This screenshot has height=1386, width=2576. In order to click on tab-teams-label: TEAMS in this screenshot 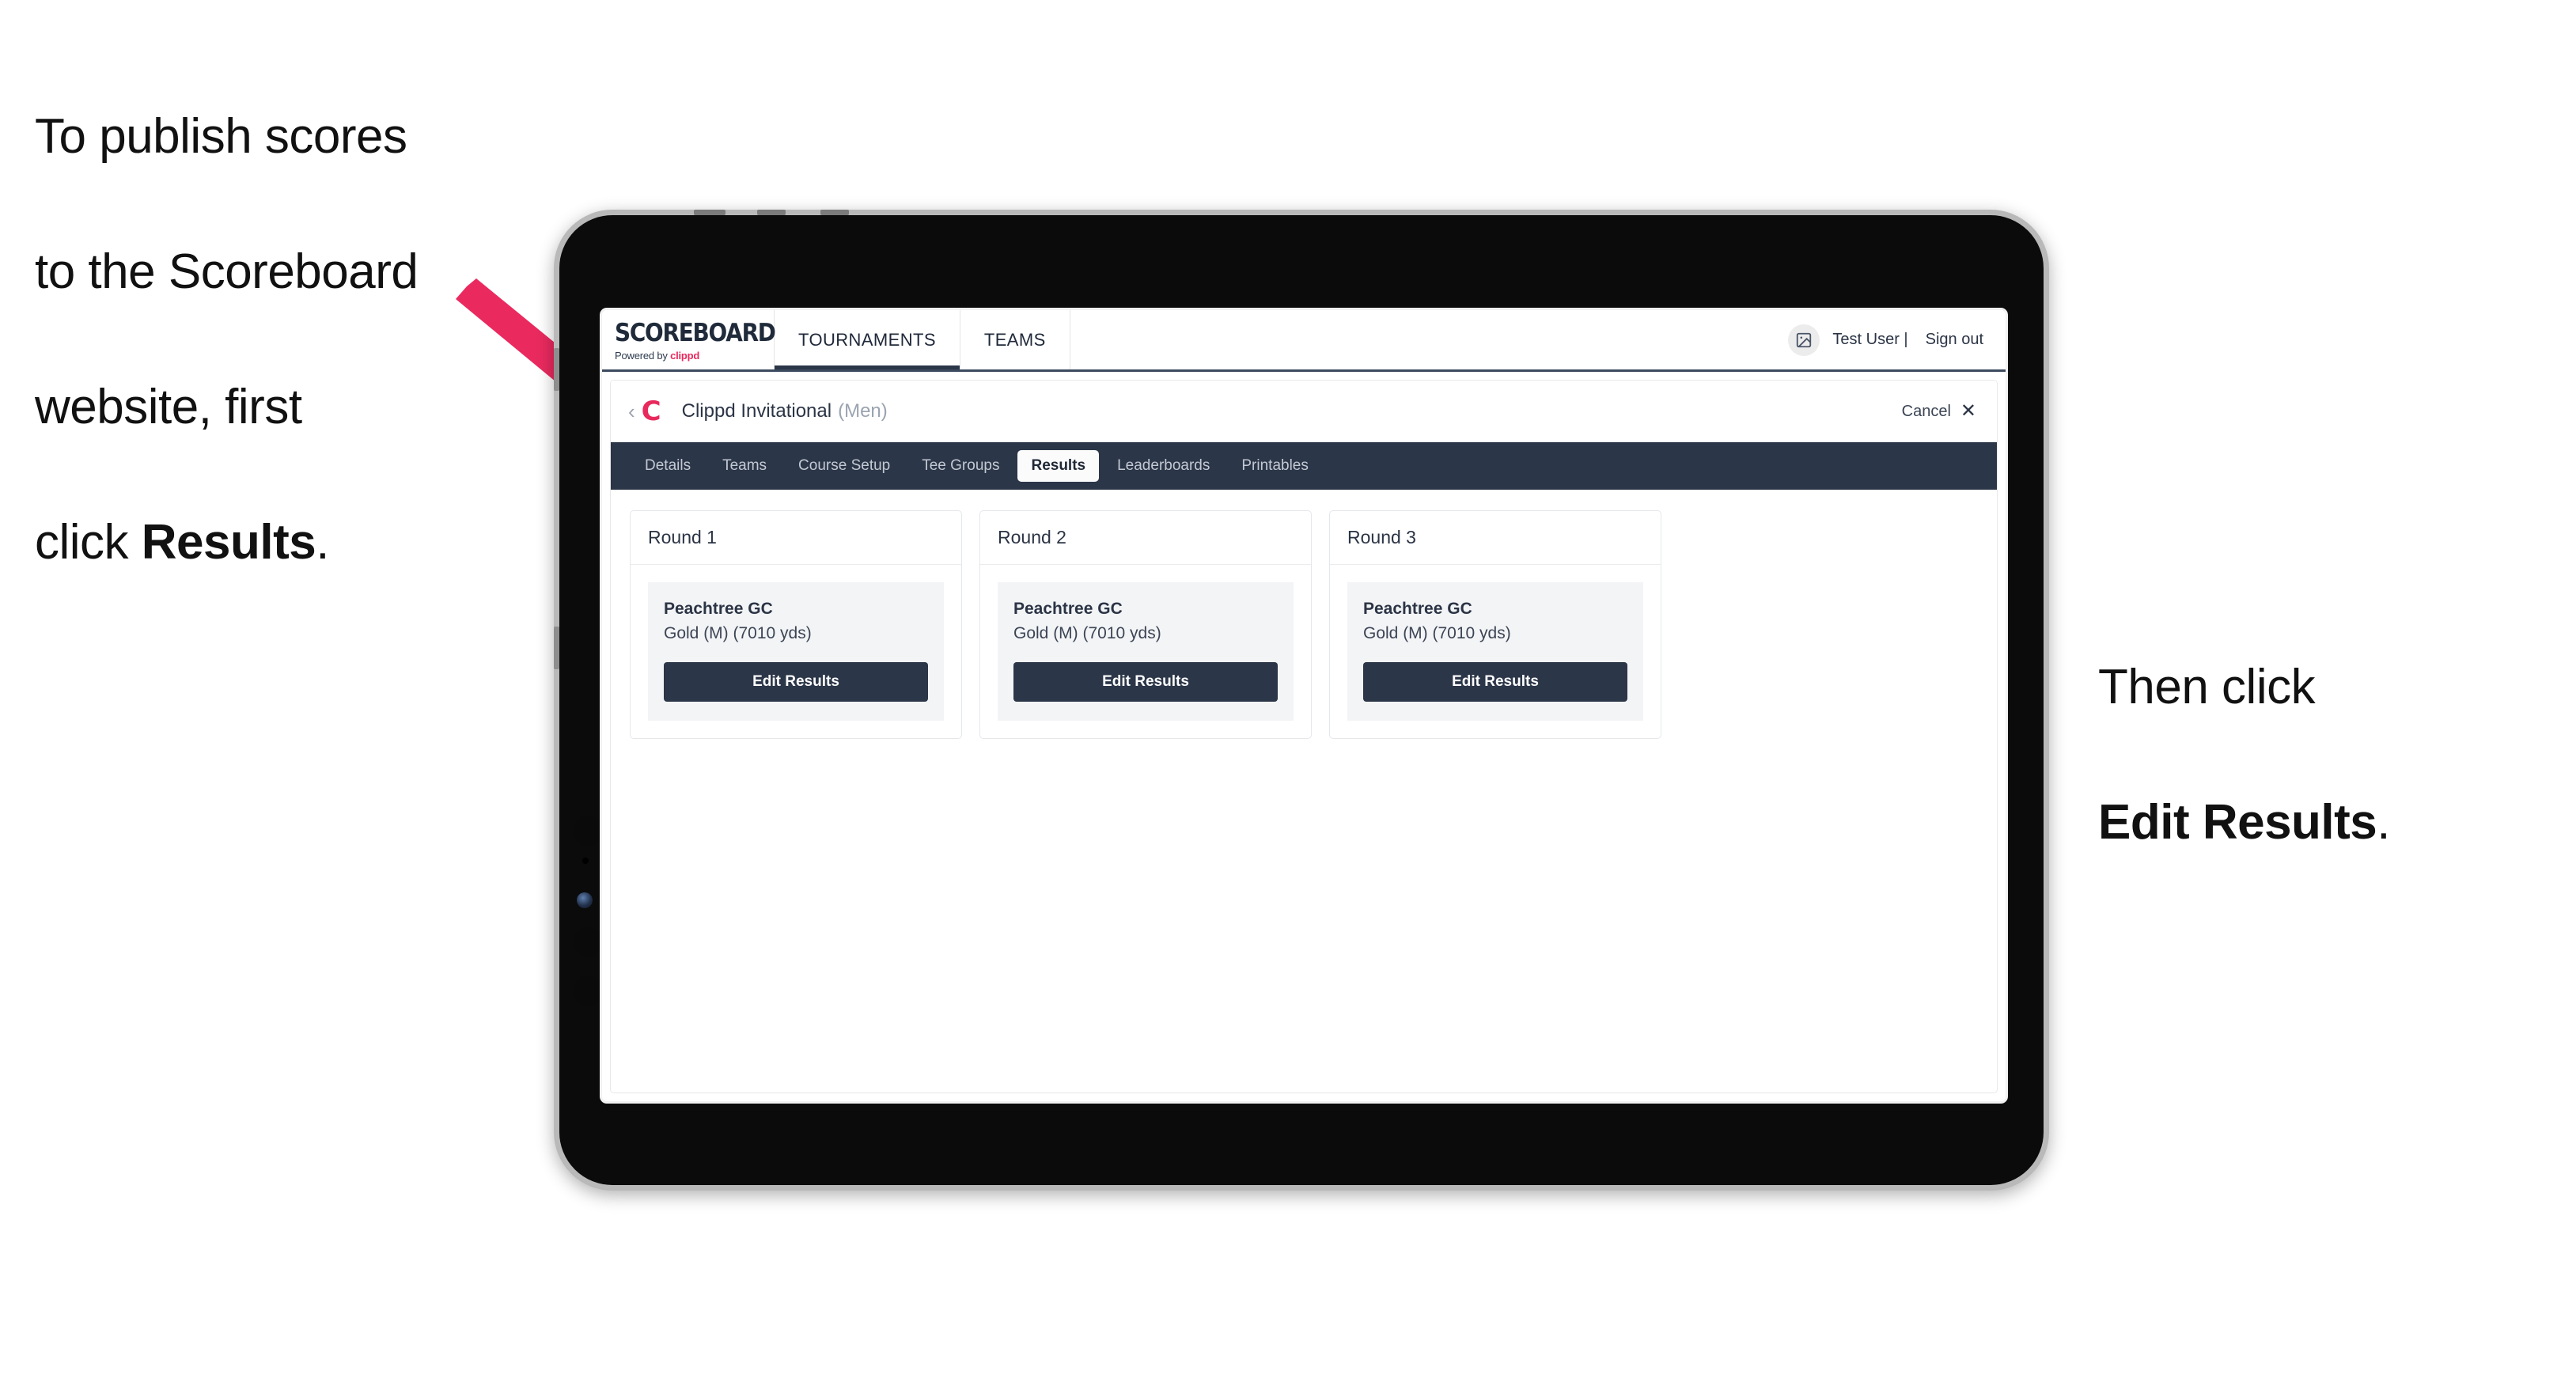, I will do `click(1014, 340)`.